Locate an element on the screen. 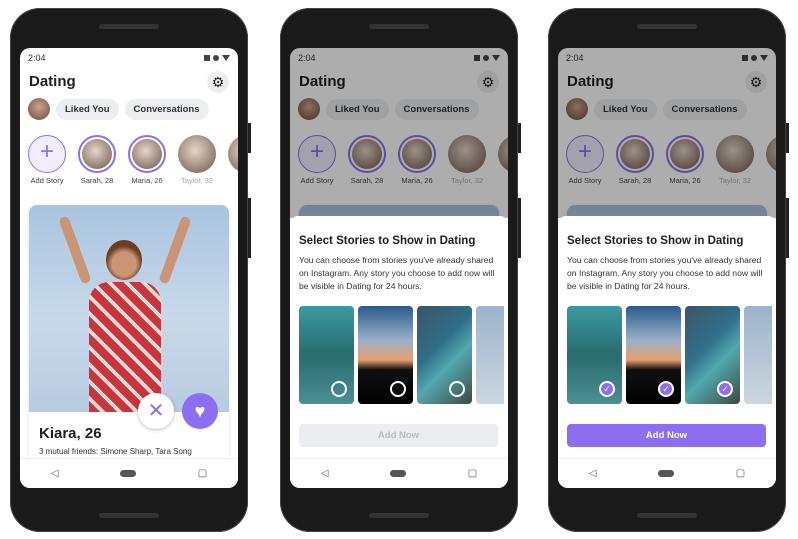 The height and width of the screenshot is (539, 798). wifi-icon is located at coordinates (226, 58).